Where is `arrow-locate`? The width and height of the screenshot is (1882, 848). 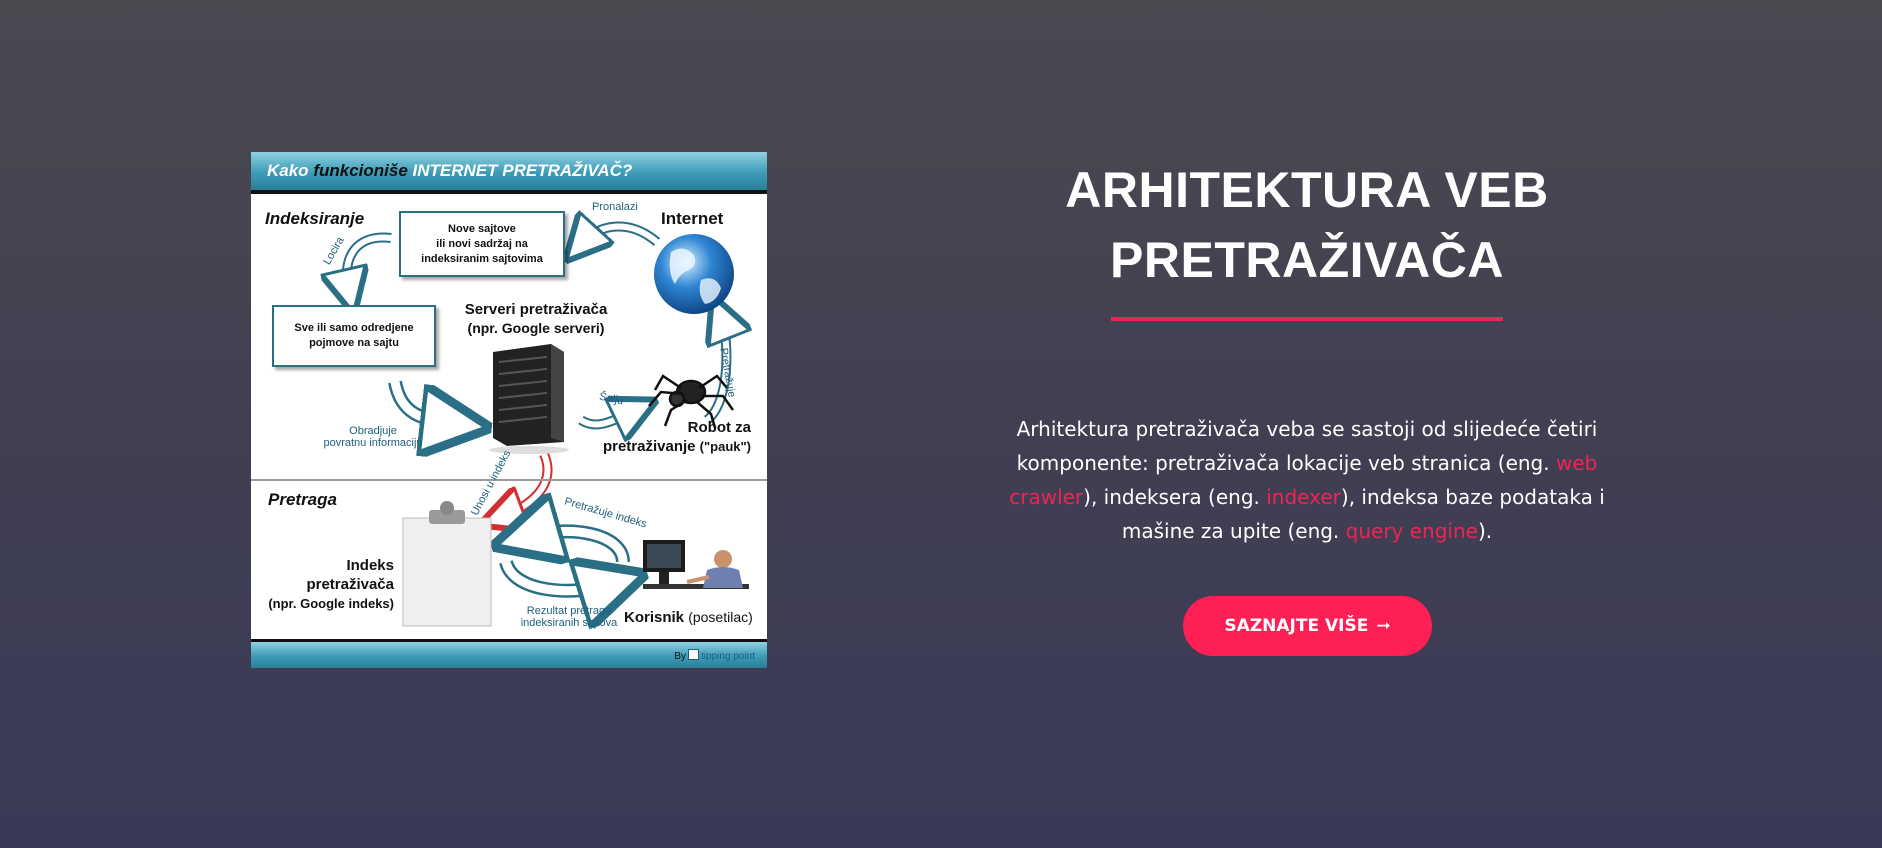
arrow-locate is located at coordinates (366, 263).